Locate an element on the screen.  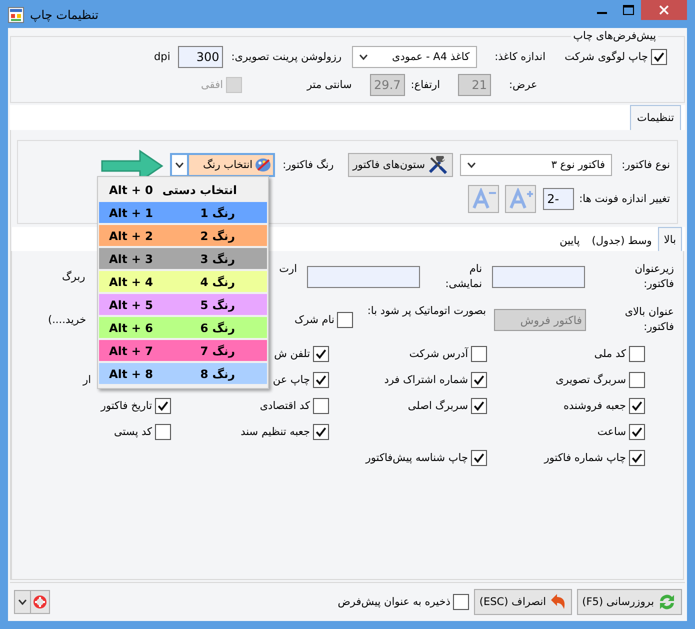
checkbox-label: ذخیره به عنوان پیش‌فرض is located at coordinates (394, 602).